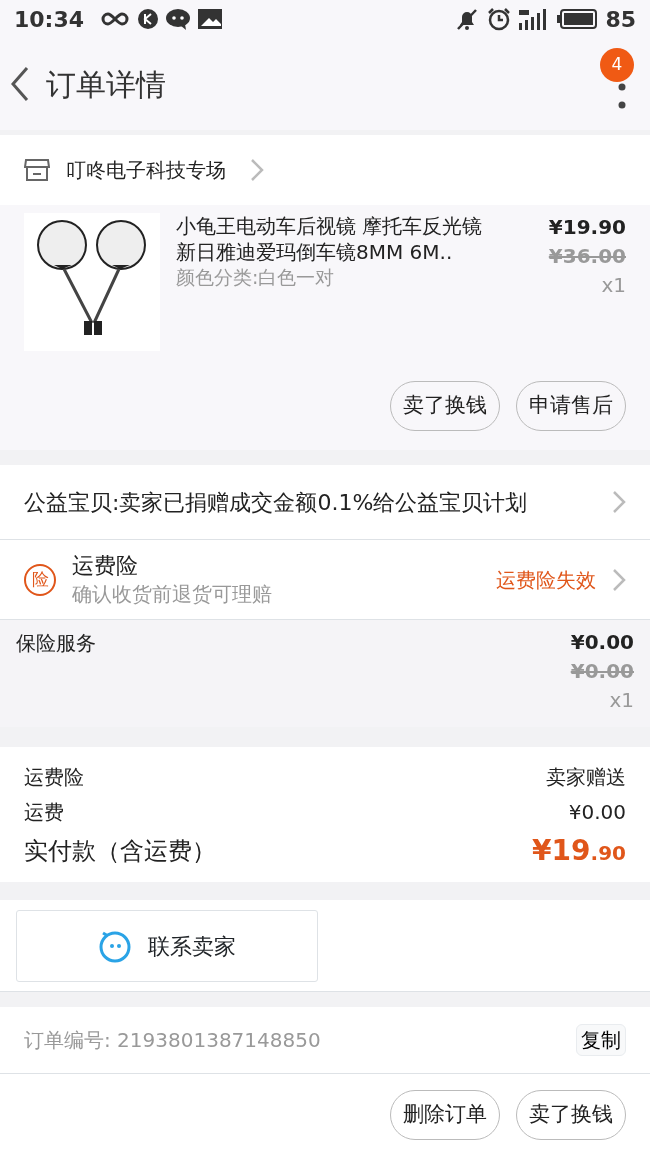  I want to click on original-price: ¥36.00, so click(586, 256).